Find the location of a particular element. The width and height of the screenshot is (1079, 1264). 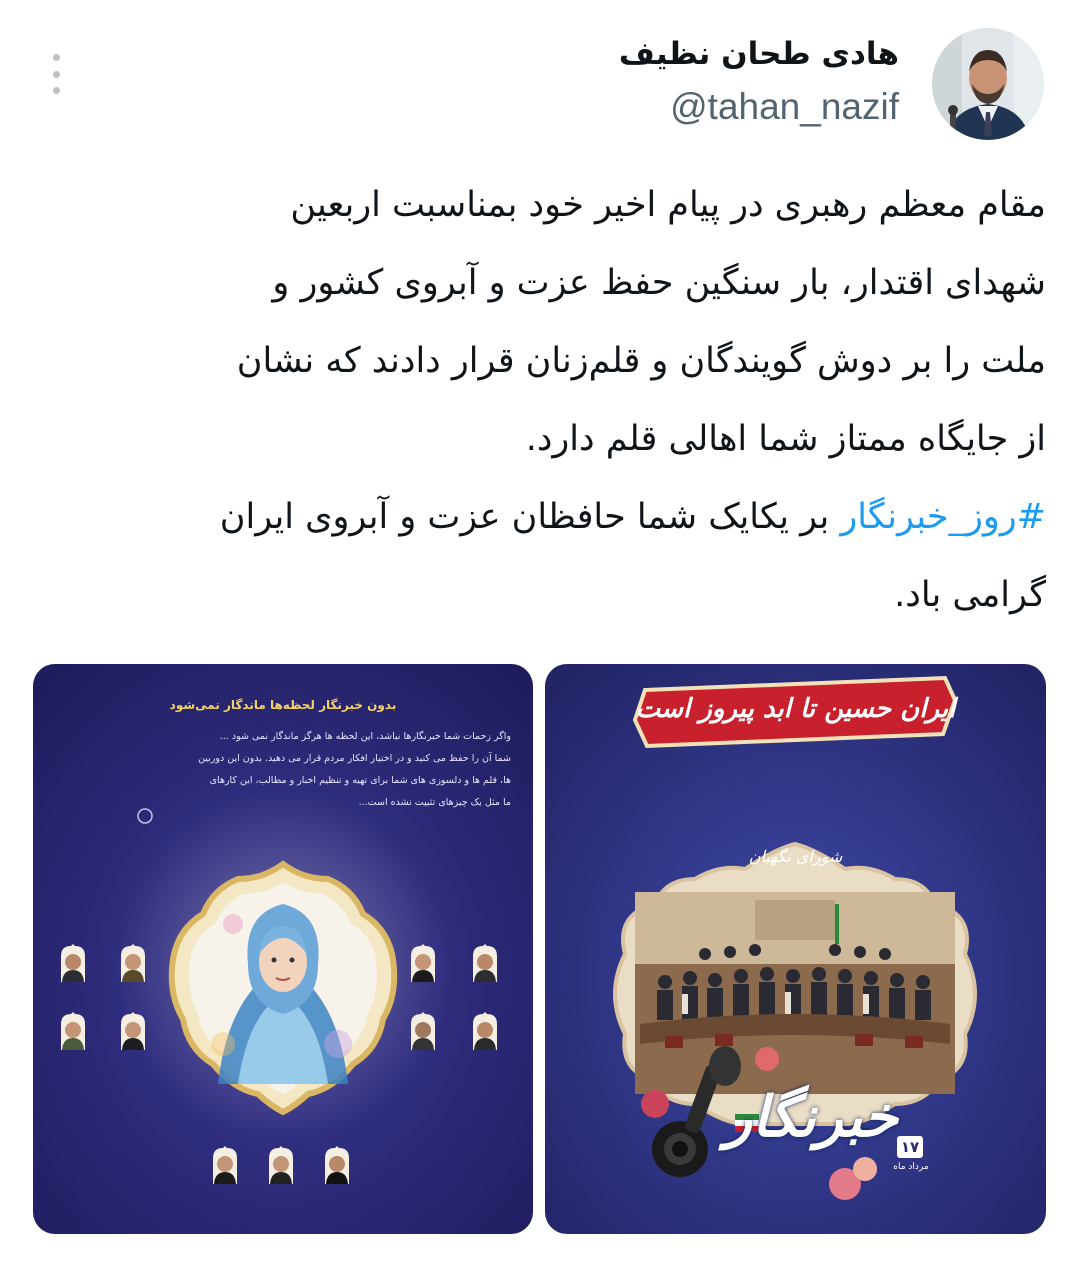

more-options-icon is located at coordinates (56, 74).